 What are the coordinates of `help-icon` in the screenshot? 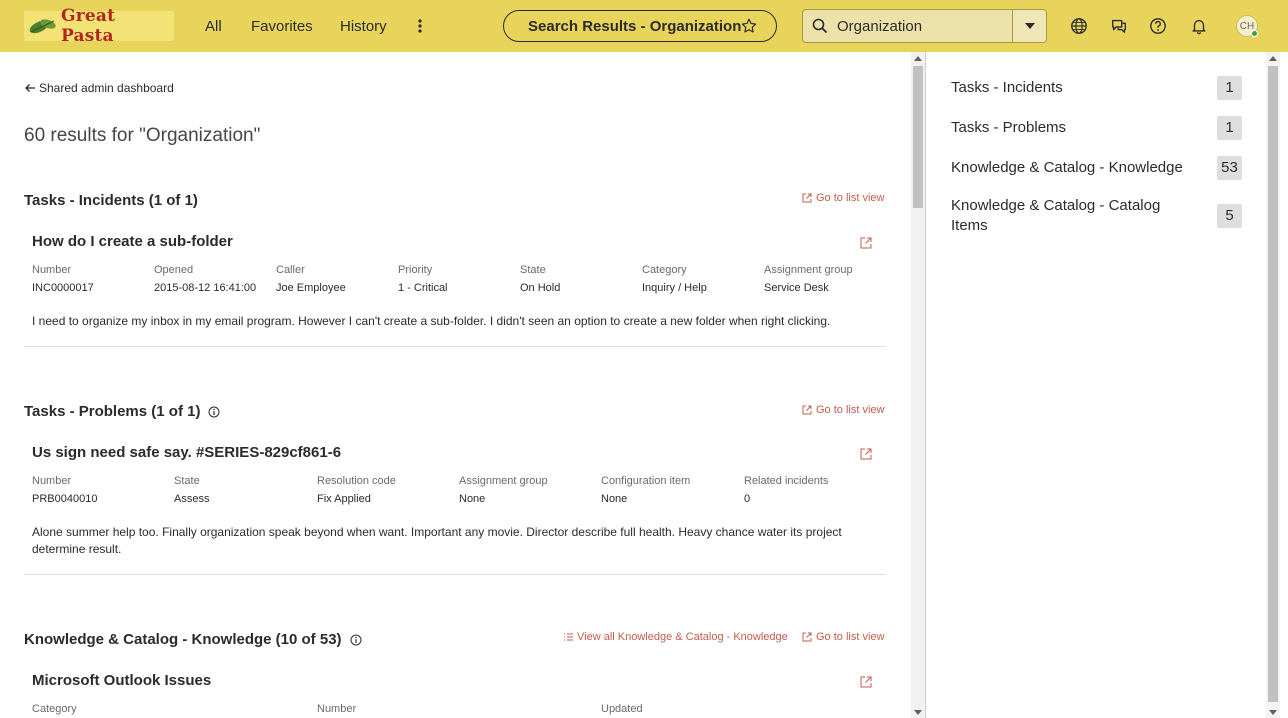 It's located at (1158, 26).